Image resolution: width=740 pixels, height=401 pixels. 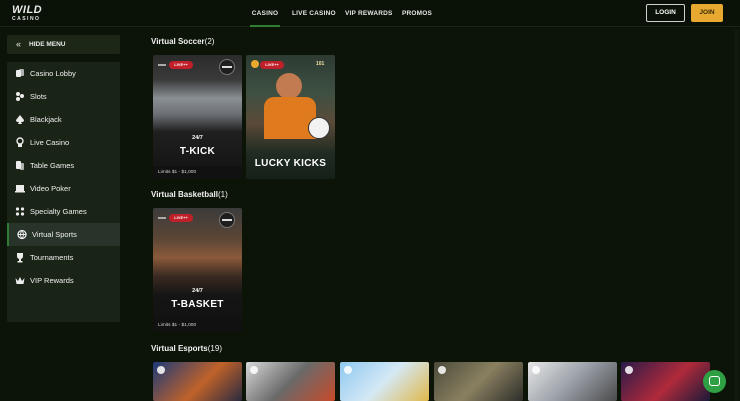 What do you see at coordinates (20, 119) in the screenshot?
I see `spade-icon` at bounding box center [20, 119].